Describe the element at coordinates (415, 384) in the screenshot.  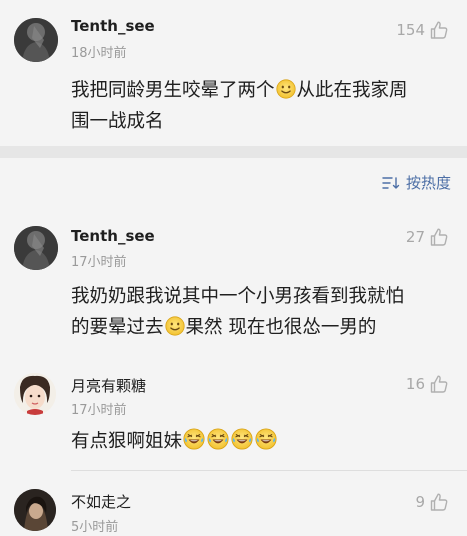
I see `like-count: 16` at that location.